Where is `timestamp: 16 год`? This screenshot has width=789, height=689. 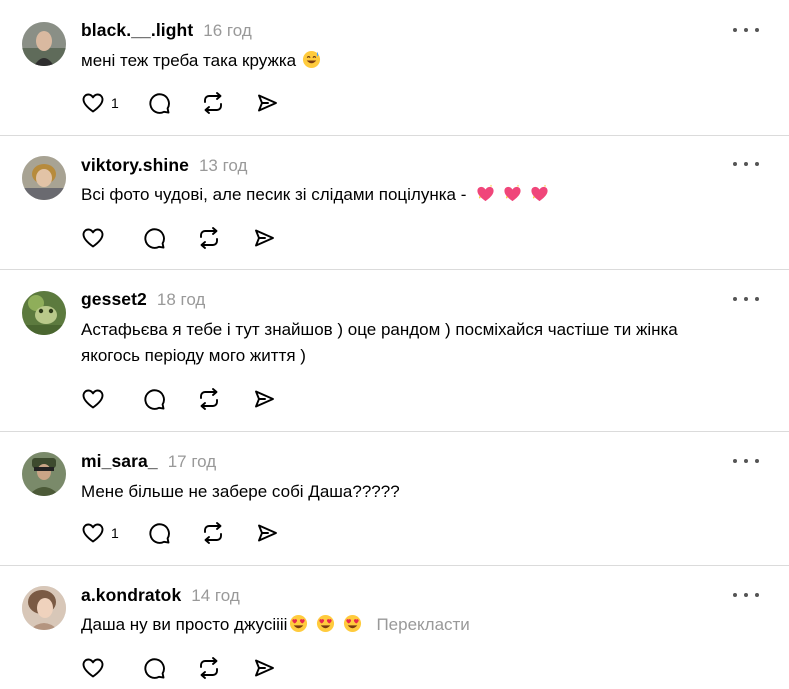 timestamp: 16 год is located at coordinates (227, 31).